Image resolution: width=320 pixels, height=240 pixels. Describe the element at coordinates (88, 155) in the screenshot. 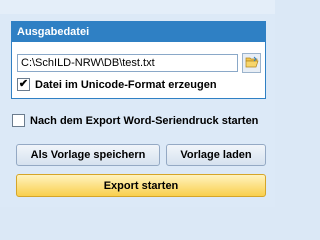

I see `save-template-button: Als Vorlage speichern` at that location.